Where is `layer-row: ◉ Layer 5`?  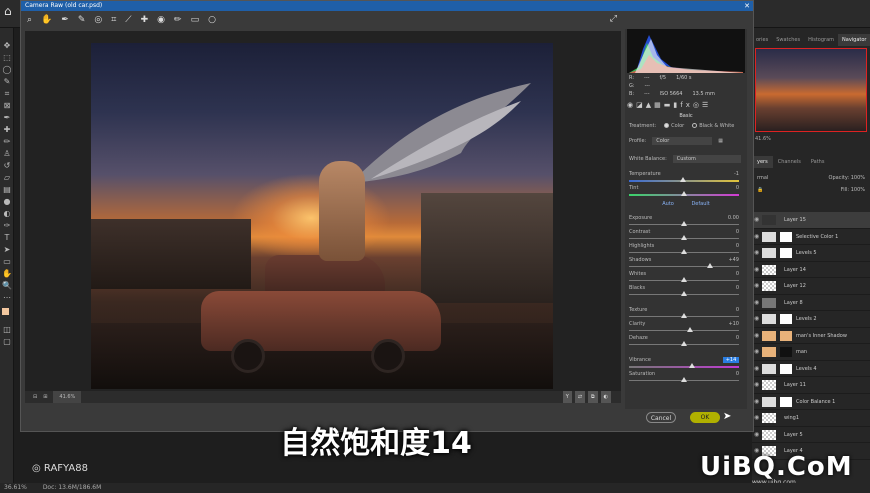 layer-row: ◉ Layer 5 is located at coordinates (811, 435).